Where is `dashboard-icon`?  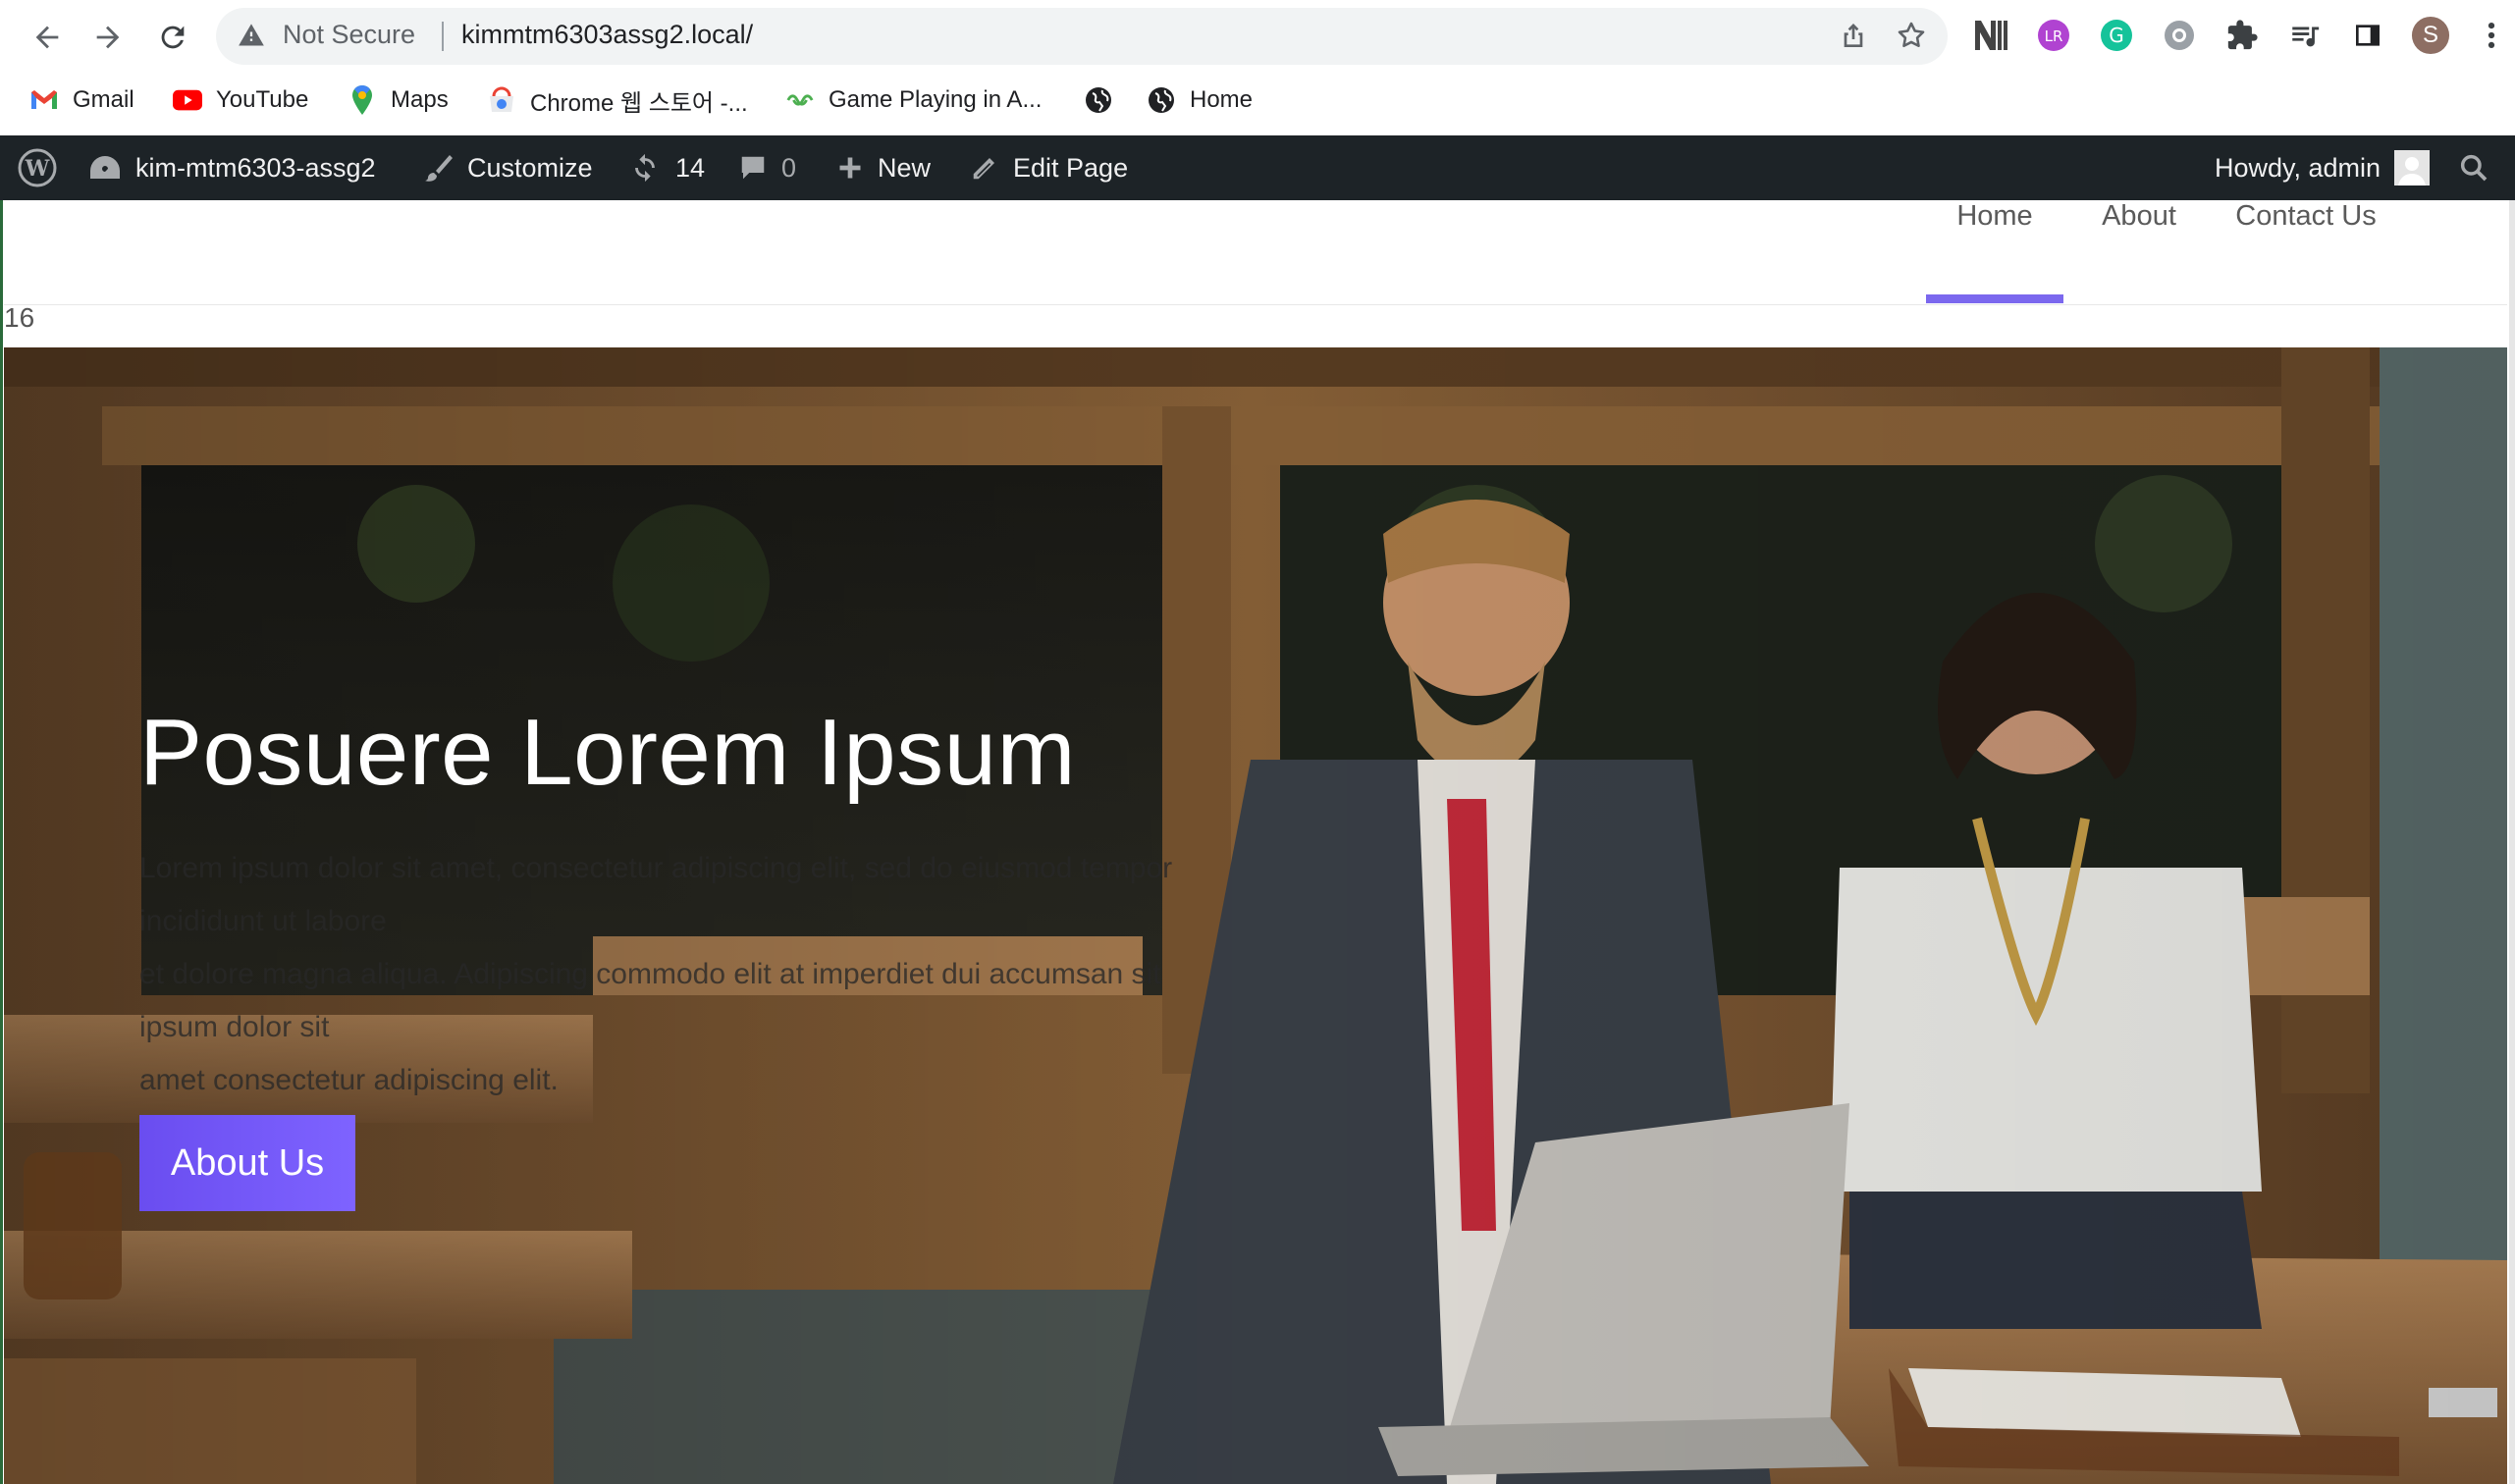
dashboard-icon is located at coordinates (105, 168).